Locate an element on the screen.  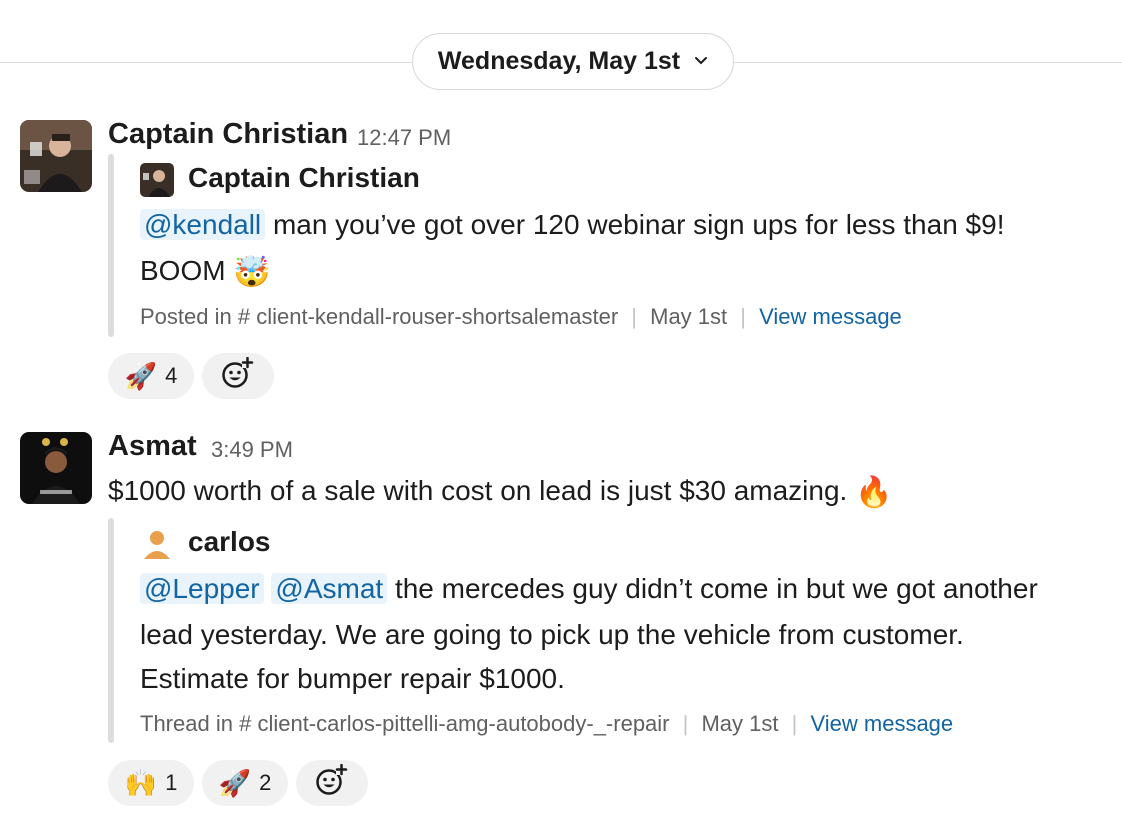
date-divider-button: Wednesday, May 1st is located at coordinates (573, 61).